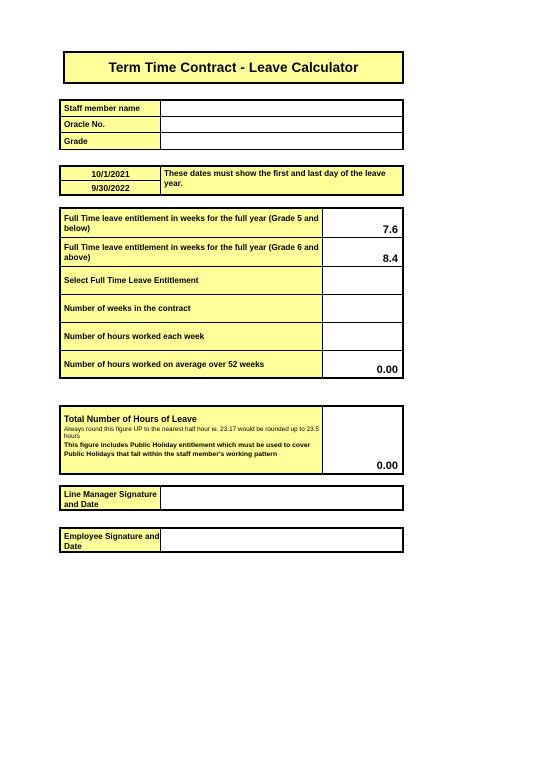 The width and height of the screenshot is (550, 777). What do you see at coordinates (362, 308) in the screenshot?
I see `weeks-in-contract-input` at bounding box center [362, 308].